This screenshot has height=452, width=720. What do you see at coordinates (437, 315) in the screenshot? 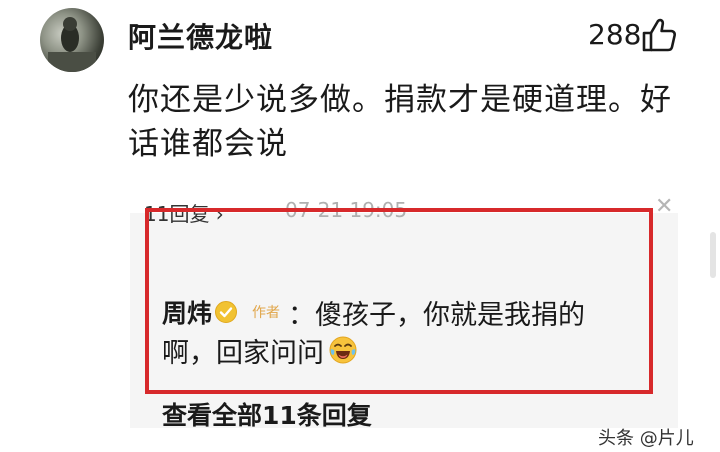
I see `reply-text-line1: ：傻孩子，你就是我捐的` at bounding box center [437, 315].